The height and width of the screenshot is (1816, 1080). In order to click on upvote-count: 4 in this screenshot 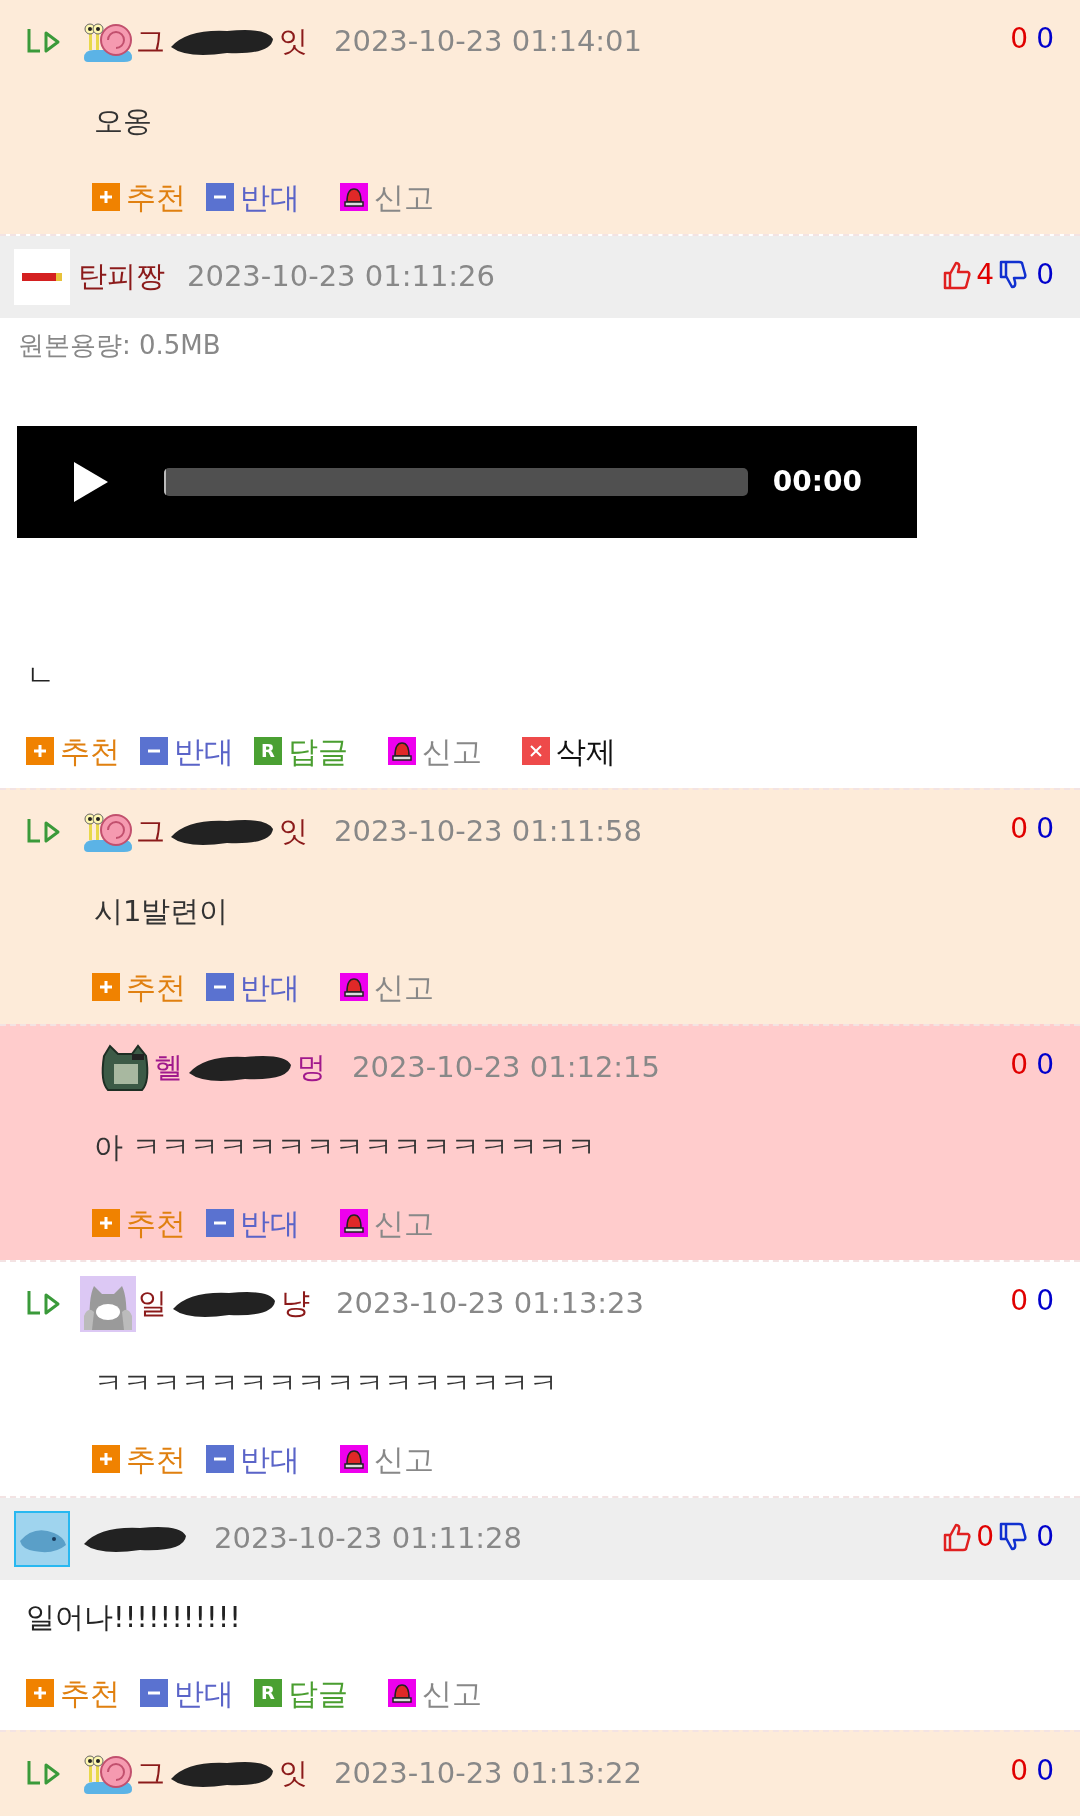, I will do `click(985, 275)`.